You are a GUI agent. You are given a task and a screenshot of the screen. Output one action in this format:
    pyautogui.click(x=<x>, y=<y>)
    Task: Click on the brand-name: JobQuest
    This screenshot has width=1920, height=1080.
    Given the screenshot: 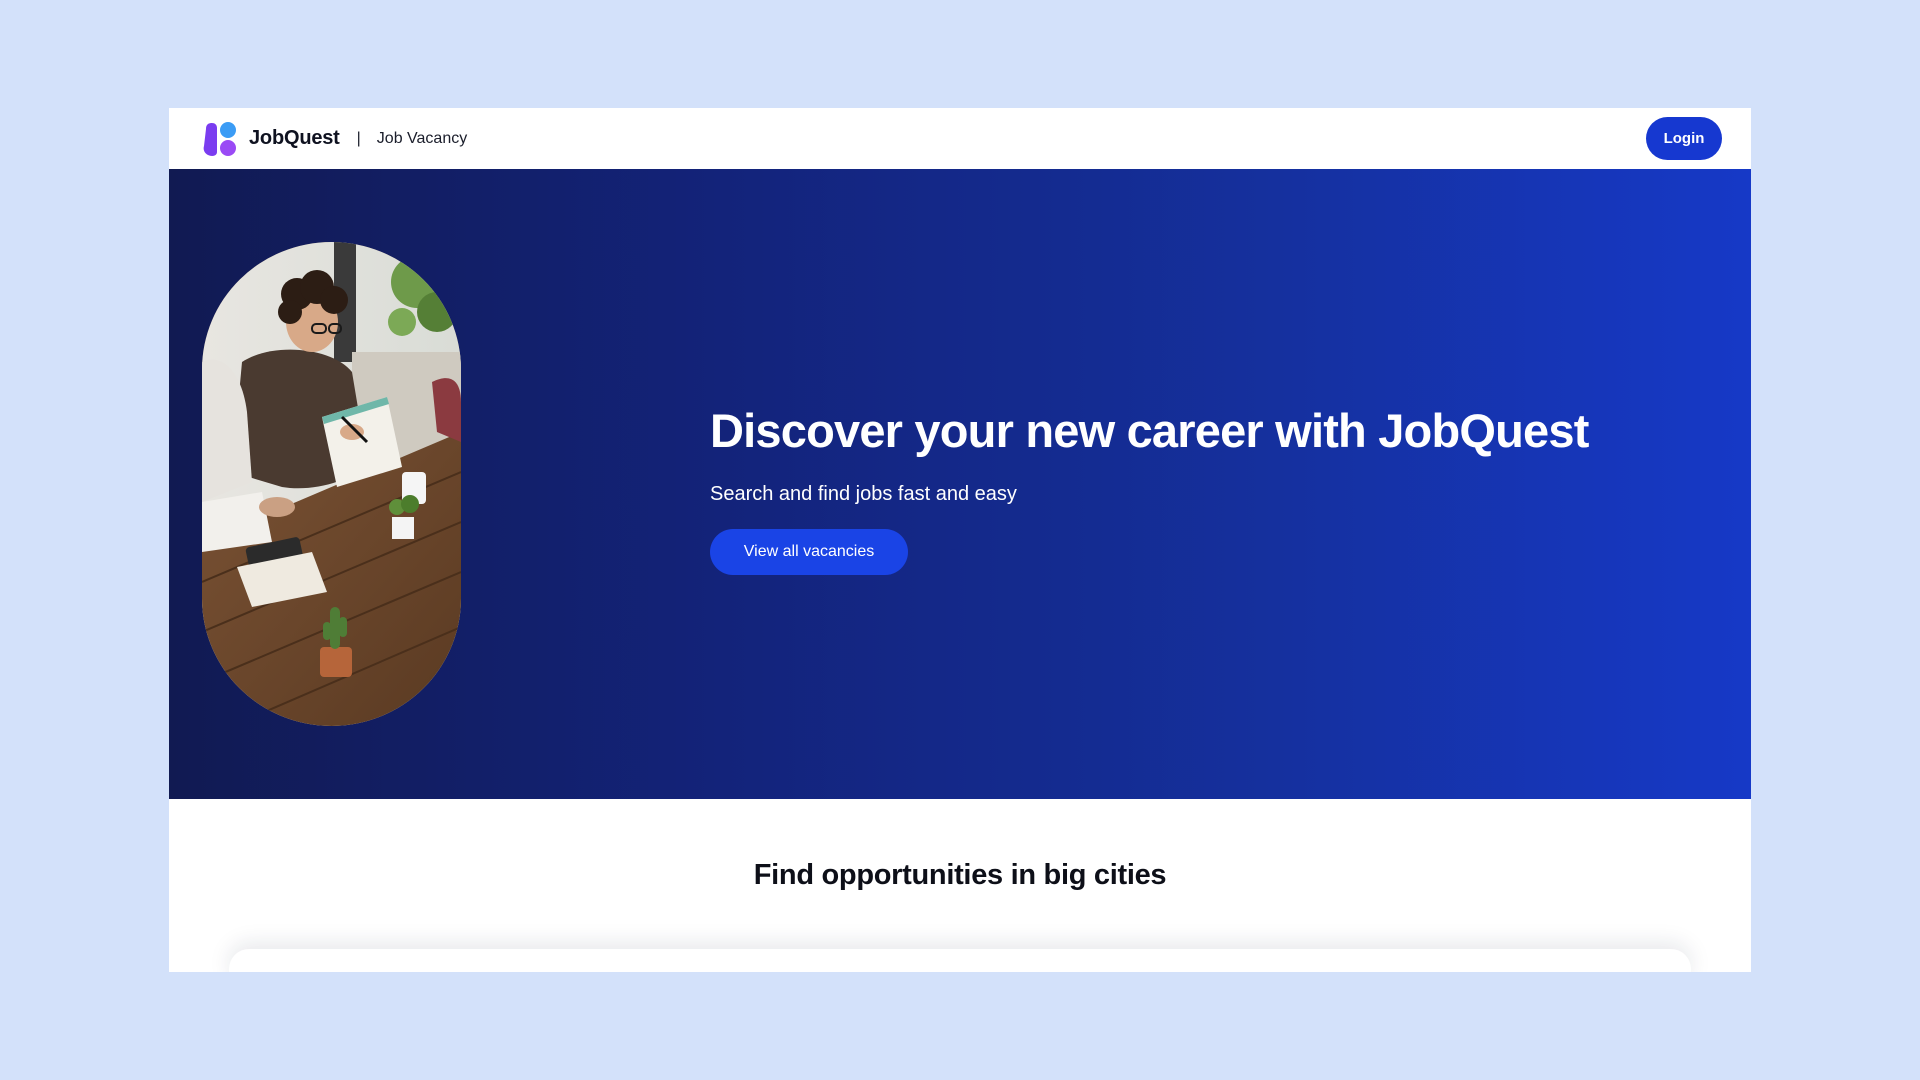 What is the action you would take?
    pyautogui.click(x=294, y=138)
    